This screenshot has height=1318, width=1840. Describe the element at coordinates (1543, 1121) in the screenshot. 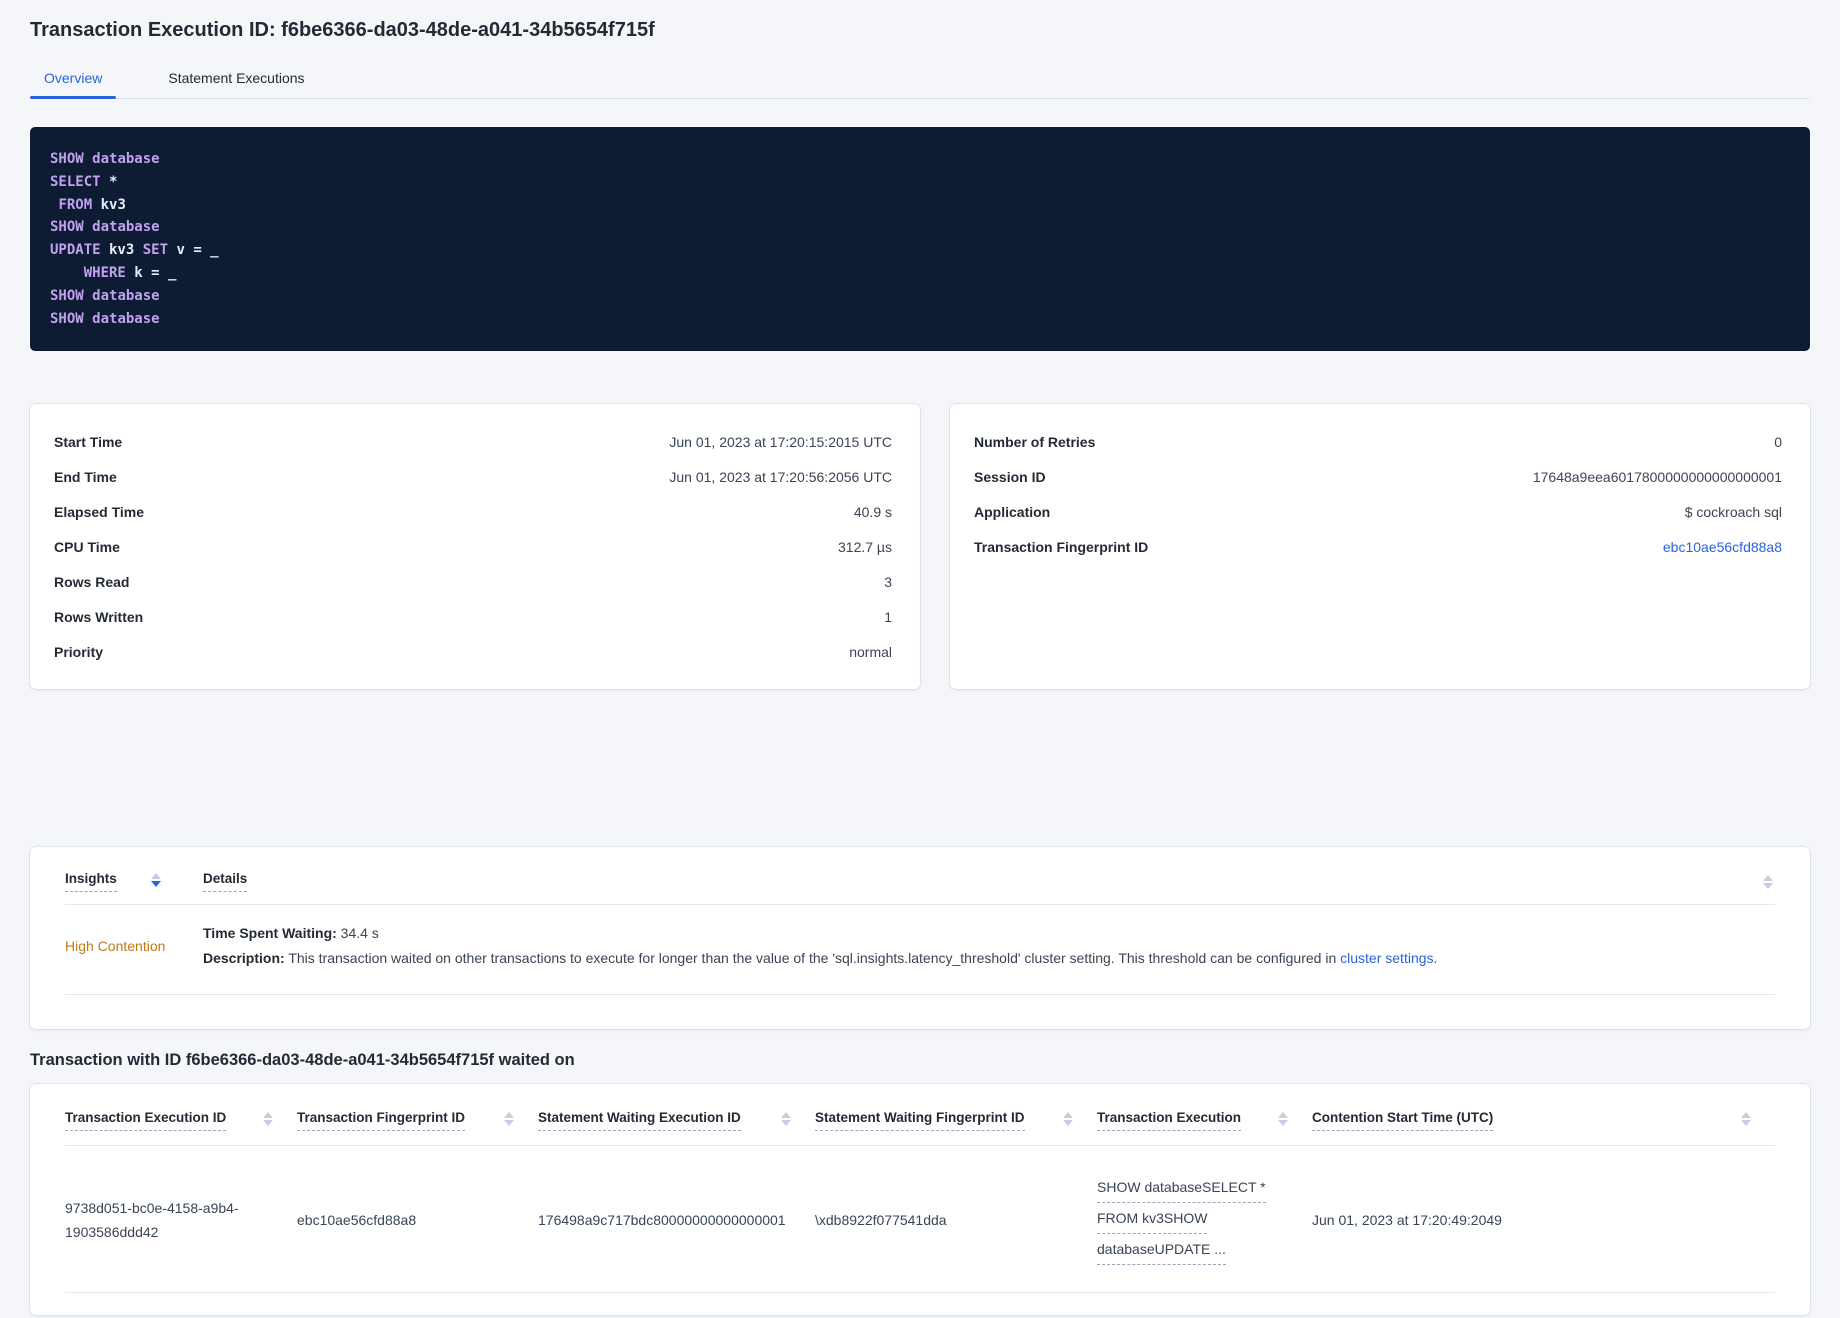

I see `column-header-contention-start-time: Contention Start Time (UTC)` at that location.